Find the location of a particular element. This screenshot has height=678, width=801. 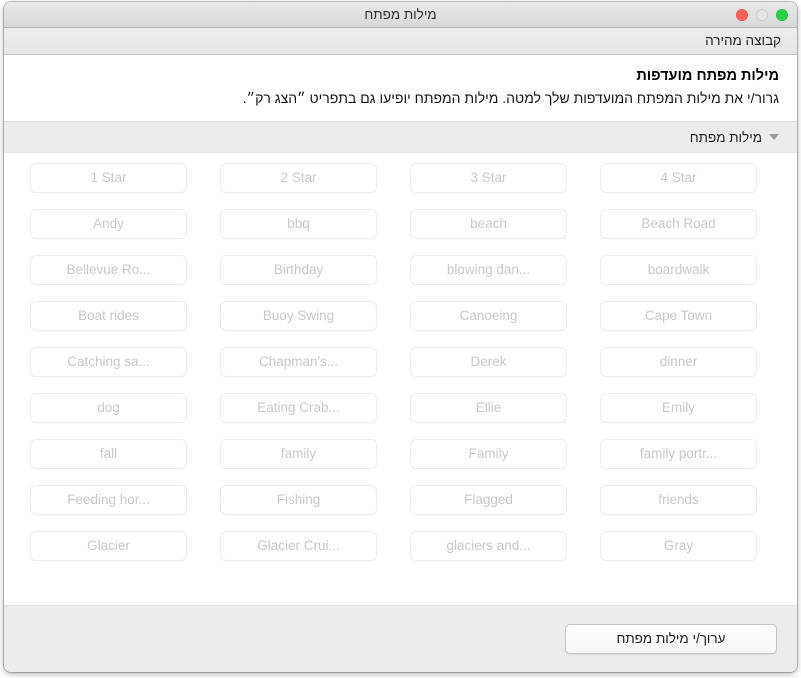

keyword-button: Cape Town is located at coordinates (678, 316).